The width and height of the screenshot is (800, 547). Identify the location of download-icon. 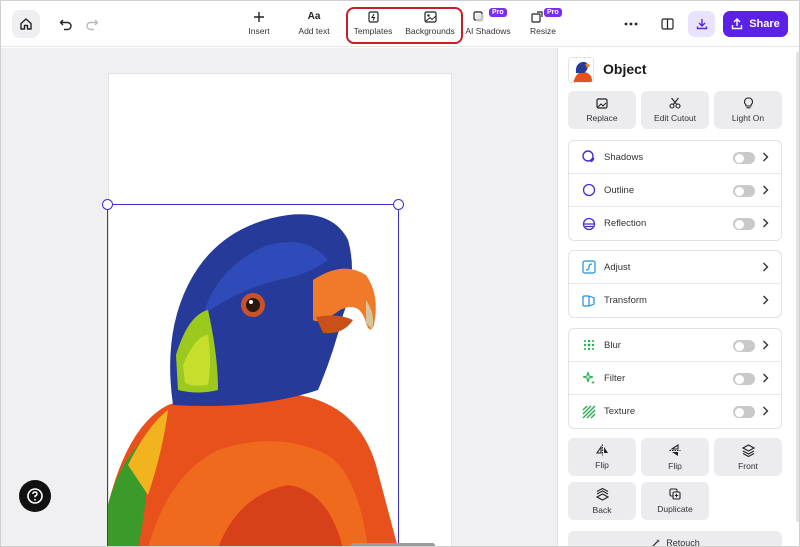
(701, 24).